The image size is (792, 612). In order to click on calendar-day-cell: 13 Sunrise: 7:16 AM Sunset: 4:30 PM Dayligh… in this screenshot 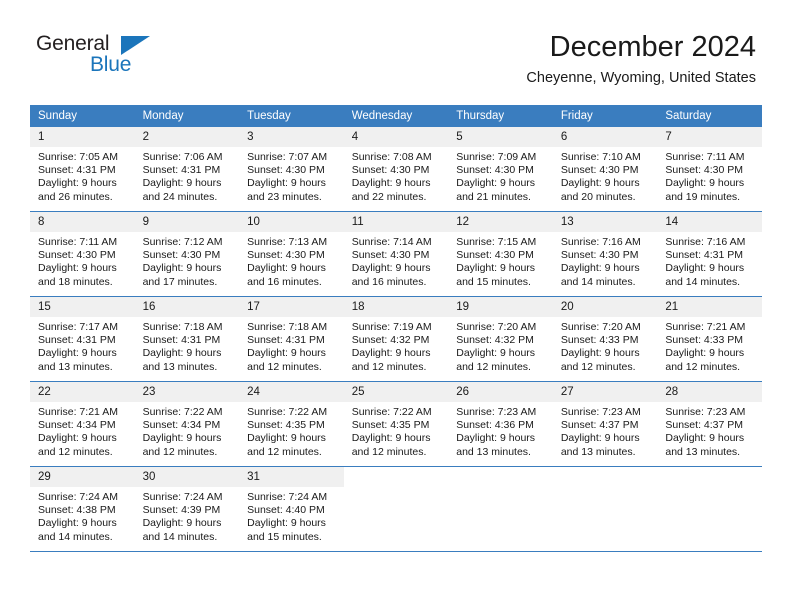, I will do `click(605, 254)`.